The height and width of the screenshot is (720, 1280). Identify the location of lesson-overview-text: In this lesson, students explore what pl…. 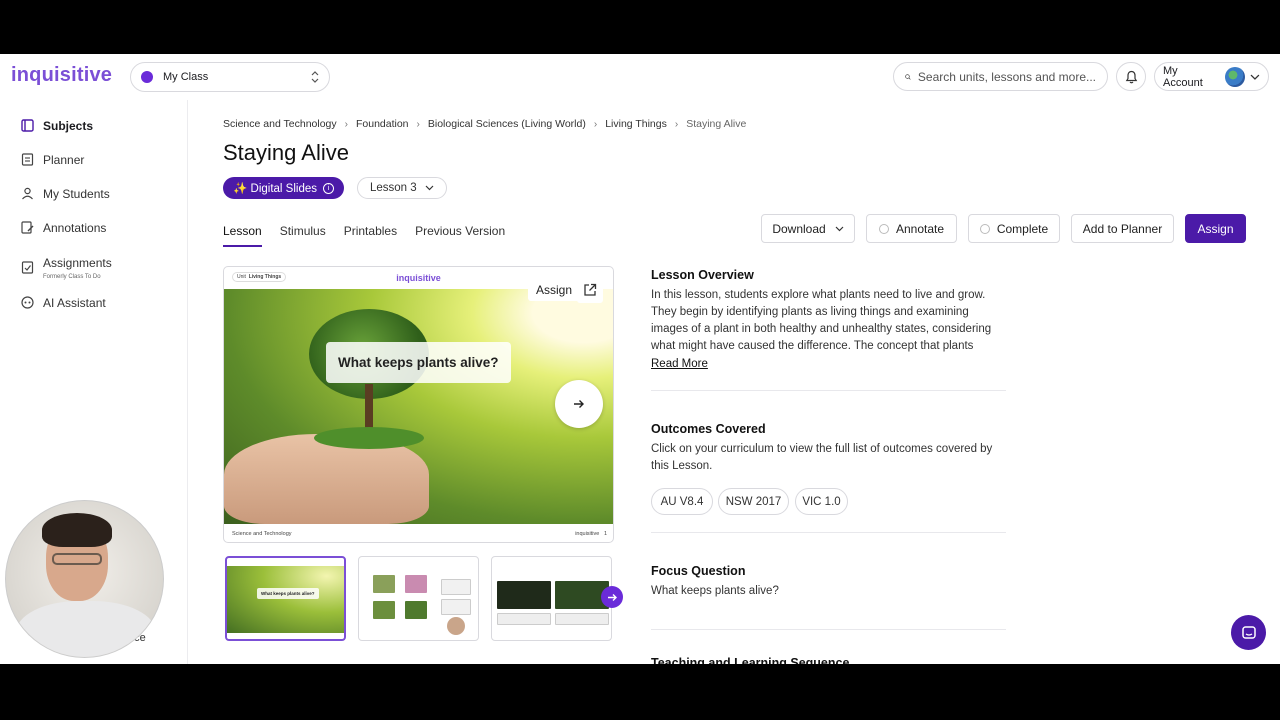
(821, 320).